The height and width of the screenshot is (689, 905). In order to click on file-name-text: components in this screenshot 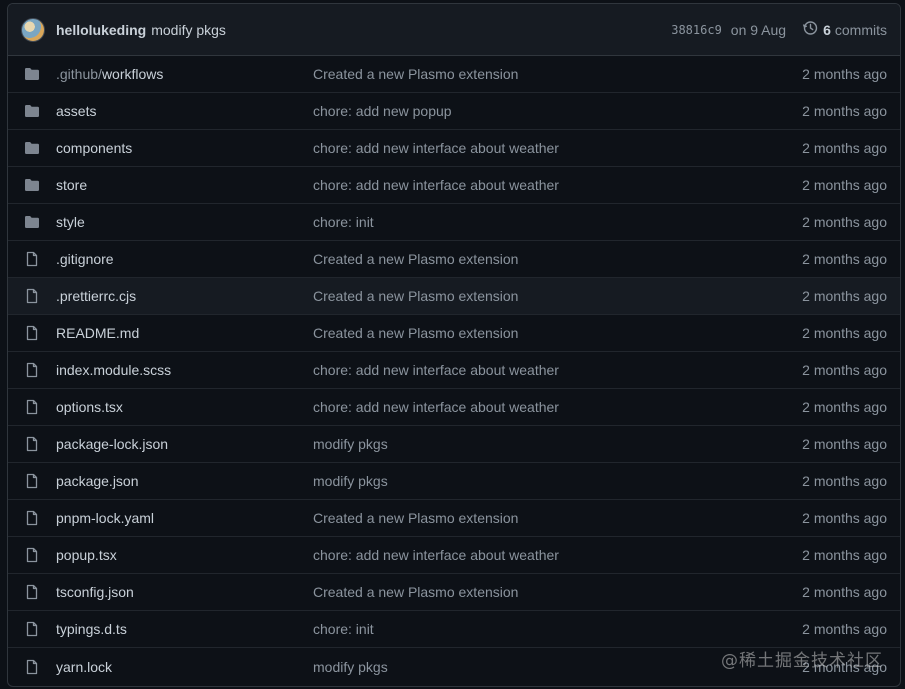, I will do `click(94, 148)`.